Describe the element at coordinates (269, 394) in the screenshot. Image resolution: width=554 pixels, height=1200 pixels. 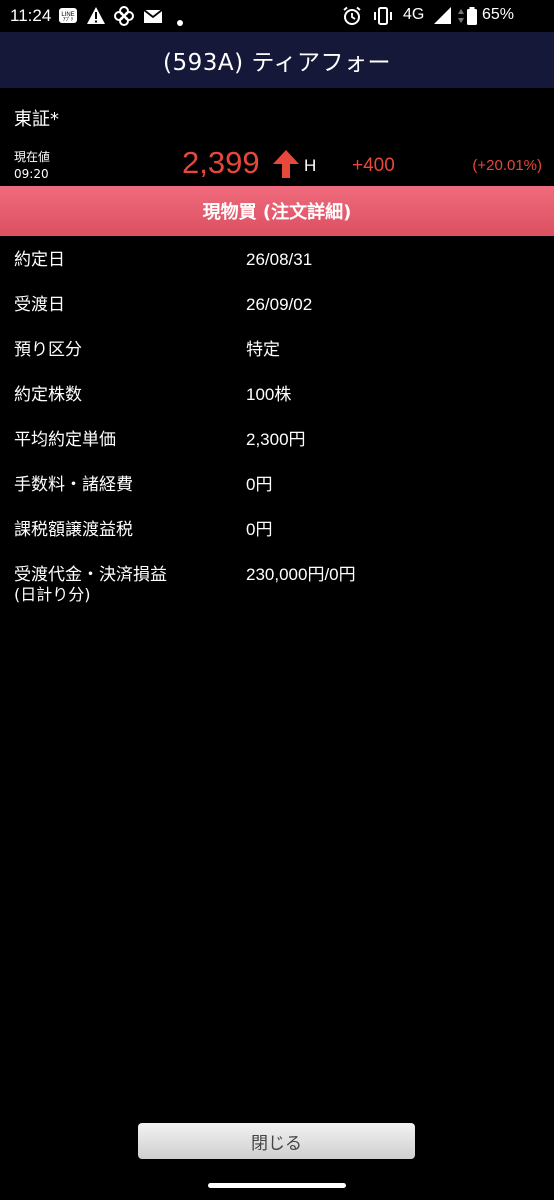
I see `detail-value: 100株` at that location.